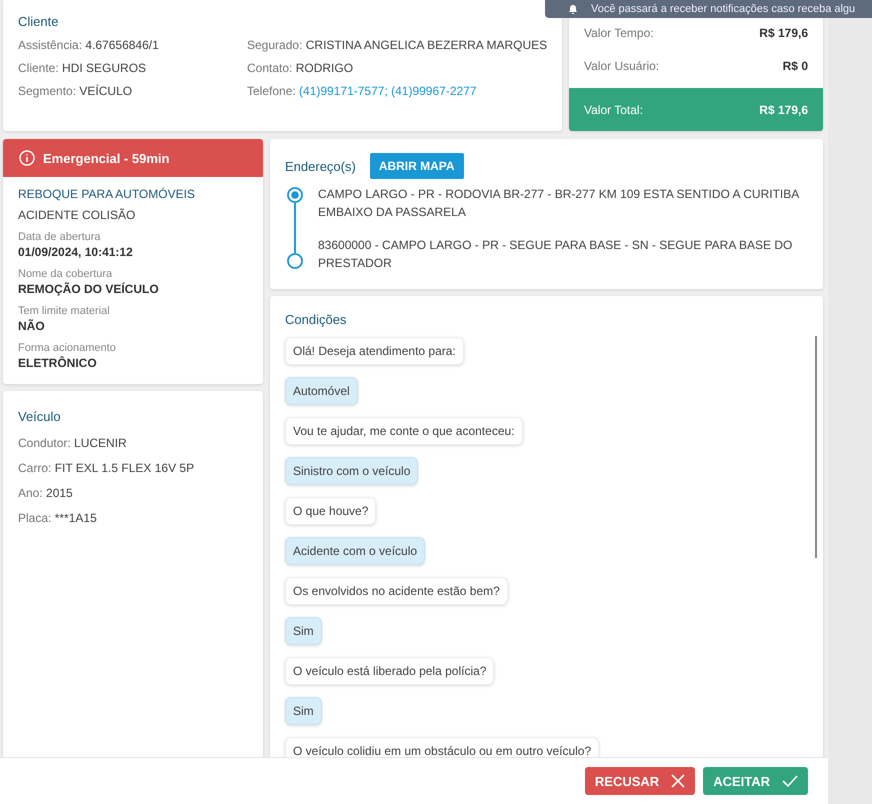  Describe the element at coordinates (107, 468) in the screenshot. I see `field-text: Carro: FIT EXL 1.5 FLEX 16V 5P` at that location.